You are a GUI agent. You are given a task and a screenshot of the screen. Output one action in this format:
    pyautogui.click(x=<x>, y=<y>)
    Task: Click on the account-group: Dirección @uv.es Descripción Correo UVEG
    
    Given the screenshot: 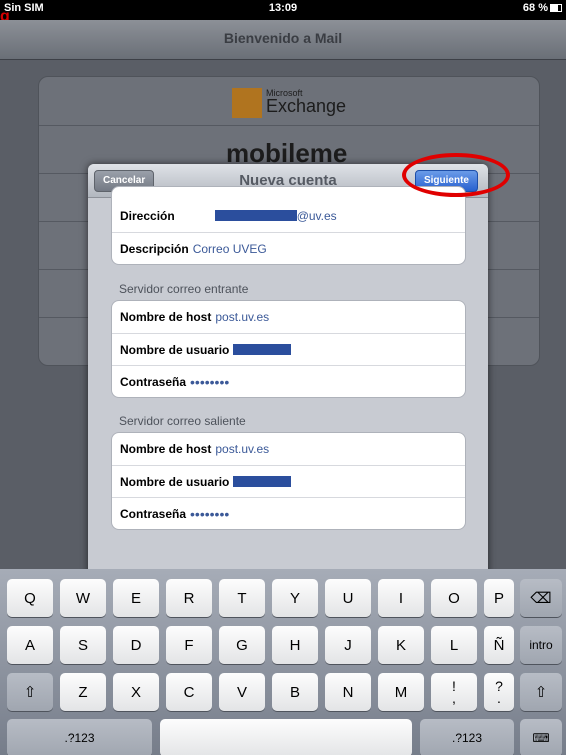 What is the action you would take?
    pyautogui.click(x=288, y=225)
    